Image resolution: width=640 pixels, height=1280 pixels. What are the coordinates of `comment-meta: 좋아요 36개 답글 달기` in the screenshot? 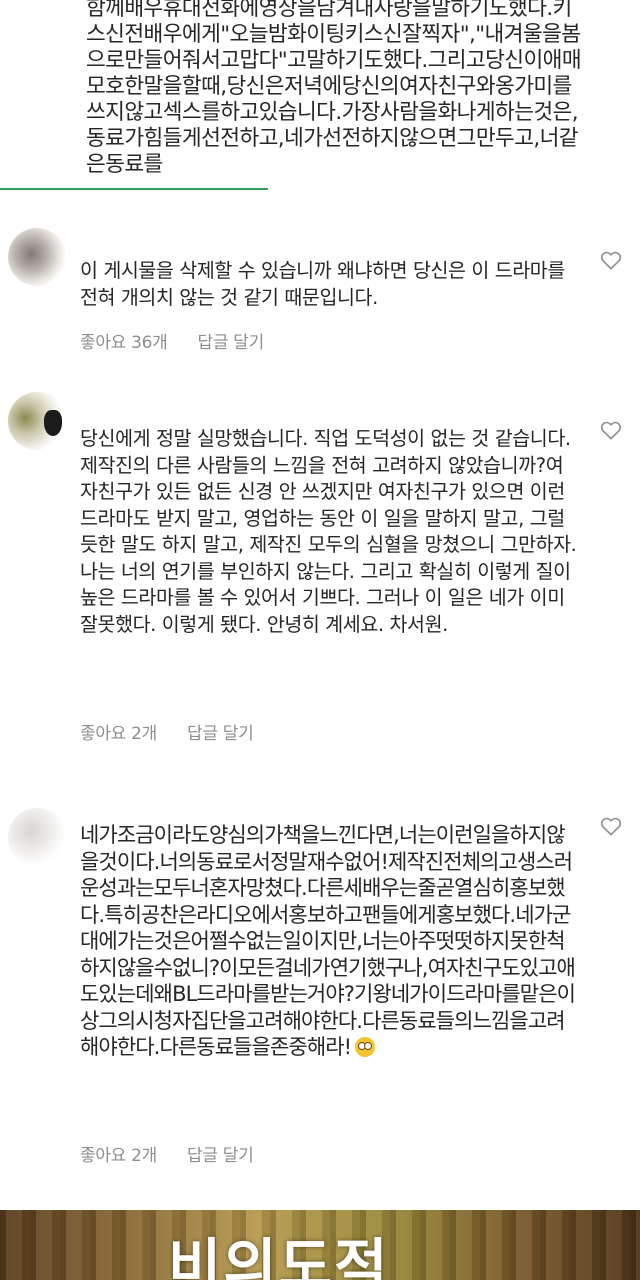 It's located at (172, 340).